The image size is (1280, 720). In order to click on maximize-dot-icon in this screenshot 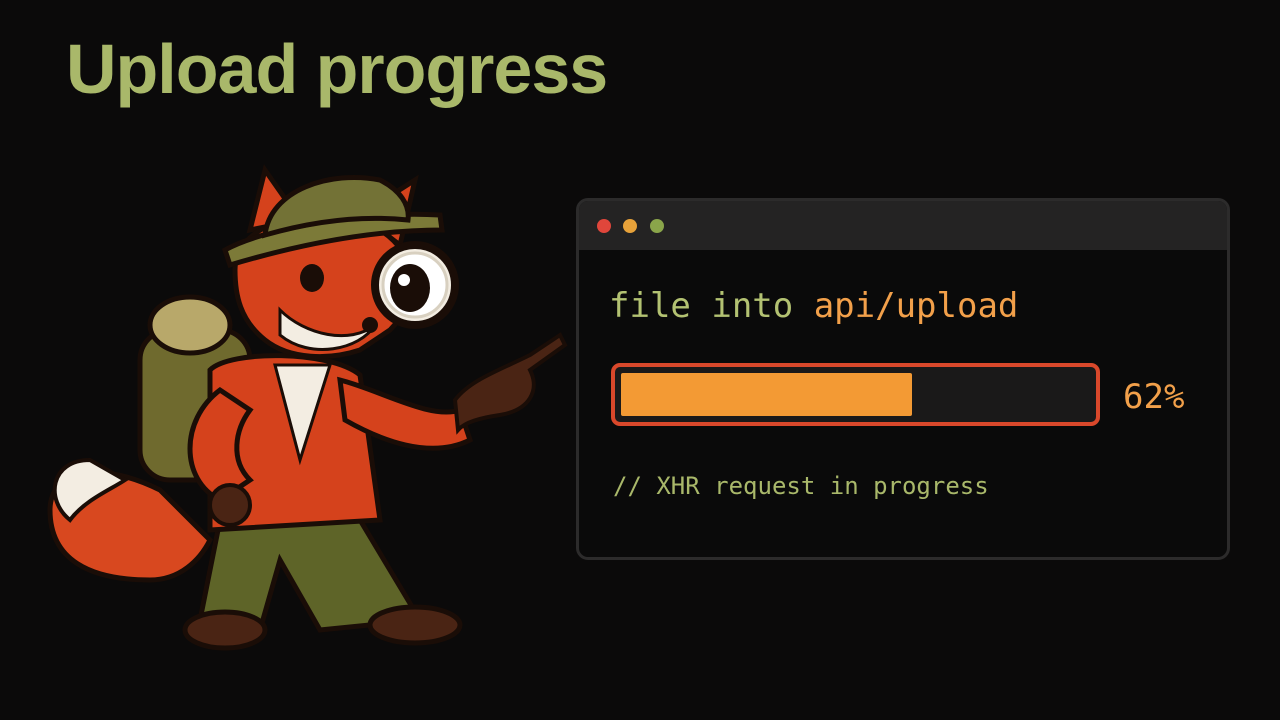, I will do `click(657, 226)`.